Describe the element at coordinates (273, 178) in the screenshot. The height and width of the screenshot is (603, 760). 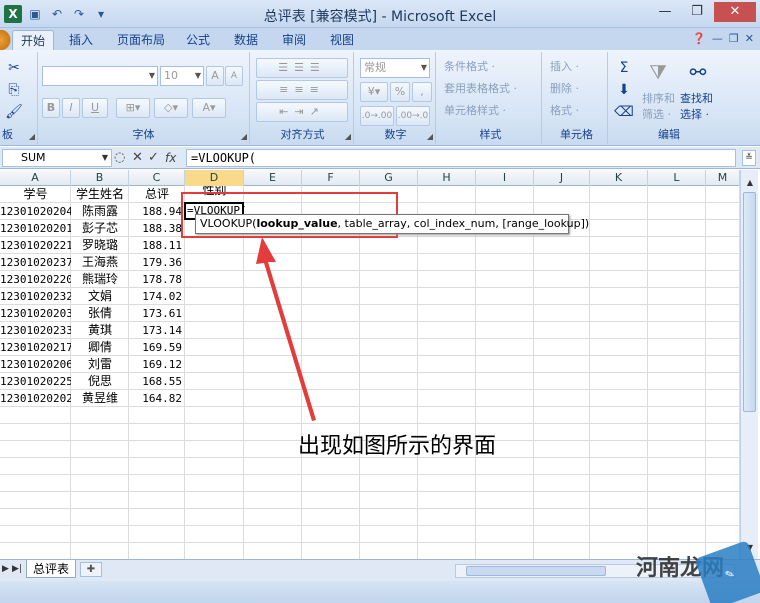
I see `column-header-e: E` at that location.